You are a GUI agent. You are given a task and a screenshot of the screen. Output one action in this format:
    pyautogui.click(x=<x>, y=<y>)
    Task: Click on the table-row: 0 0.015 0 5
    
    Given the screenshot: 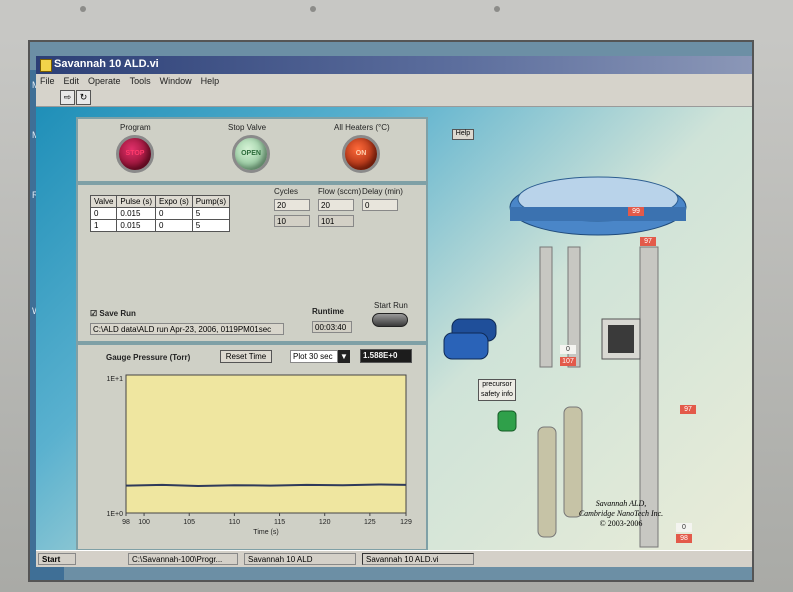 What is the action you would take?
    pyautogui.click(x=160, y=213)
    